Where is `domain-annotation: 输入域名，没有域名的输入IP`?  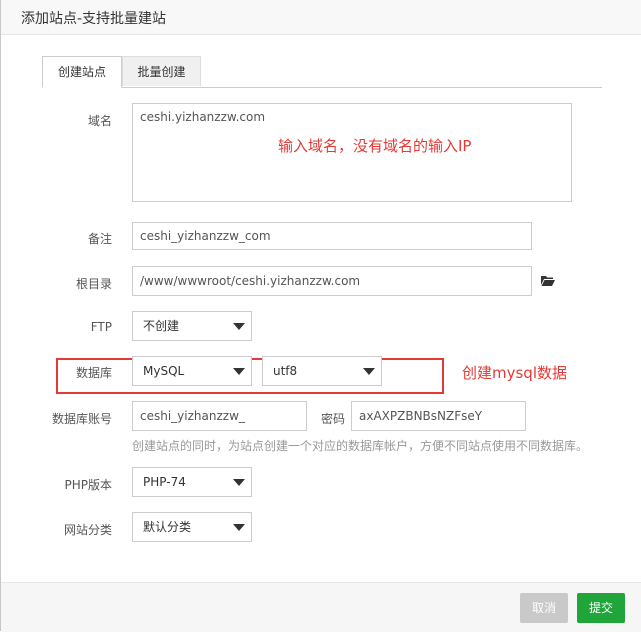 domain-annotation: 输入域名，没有域名的输入IP is located at coordinates (375, 146).